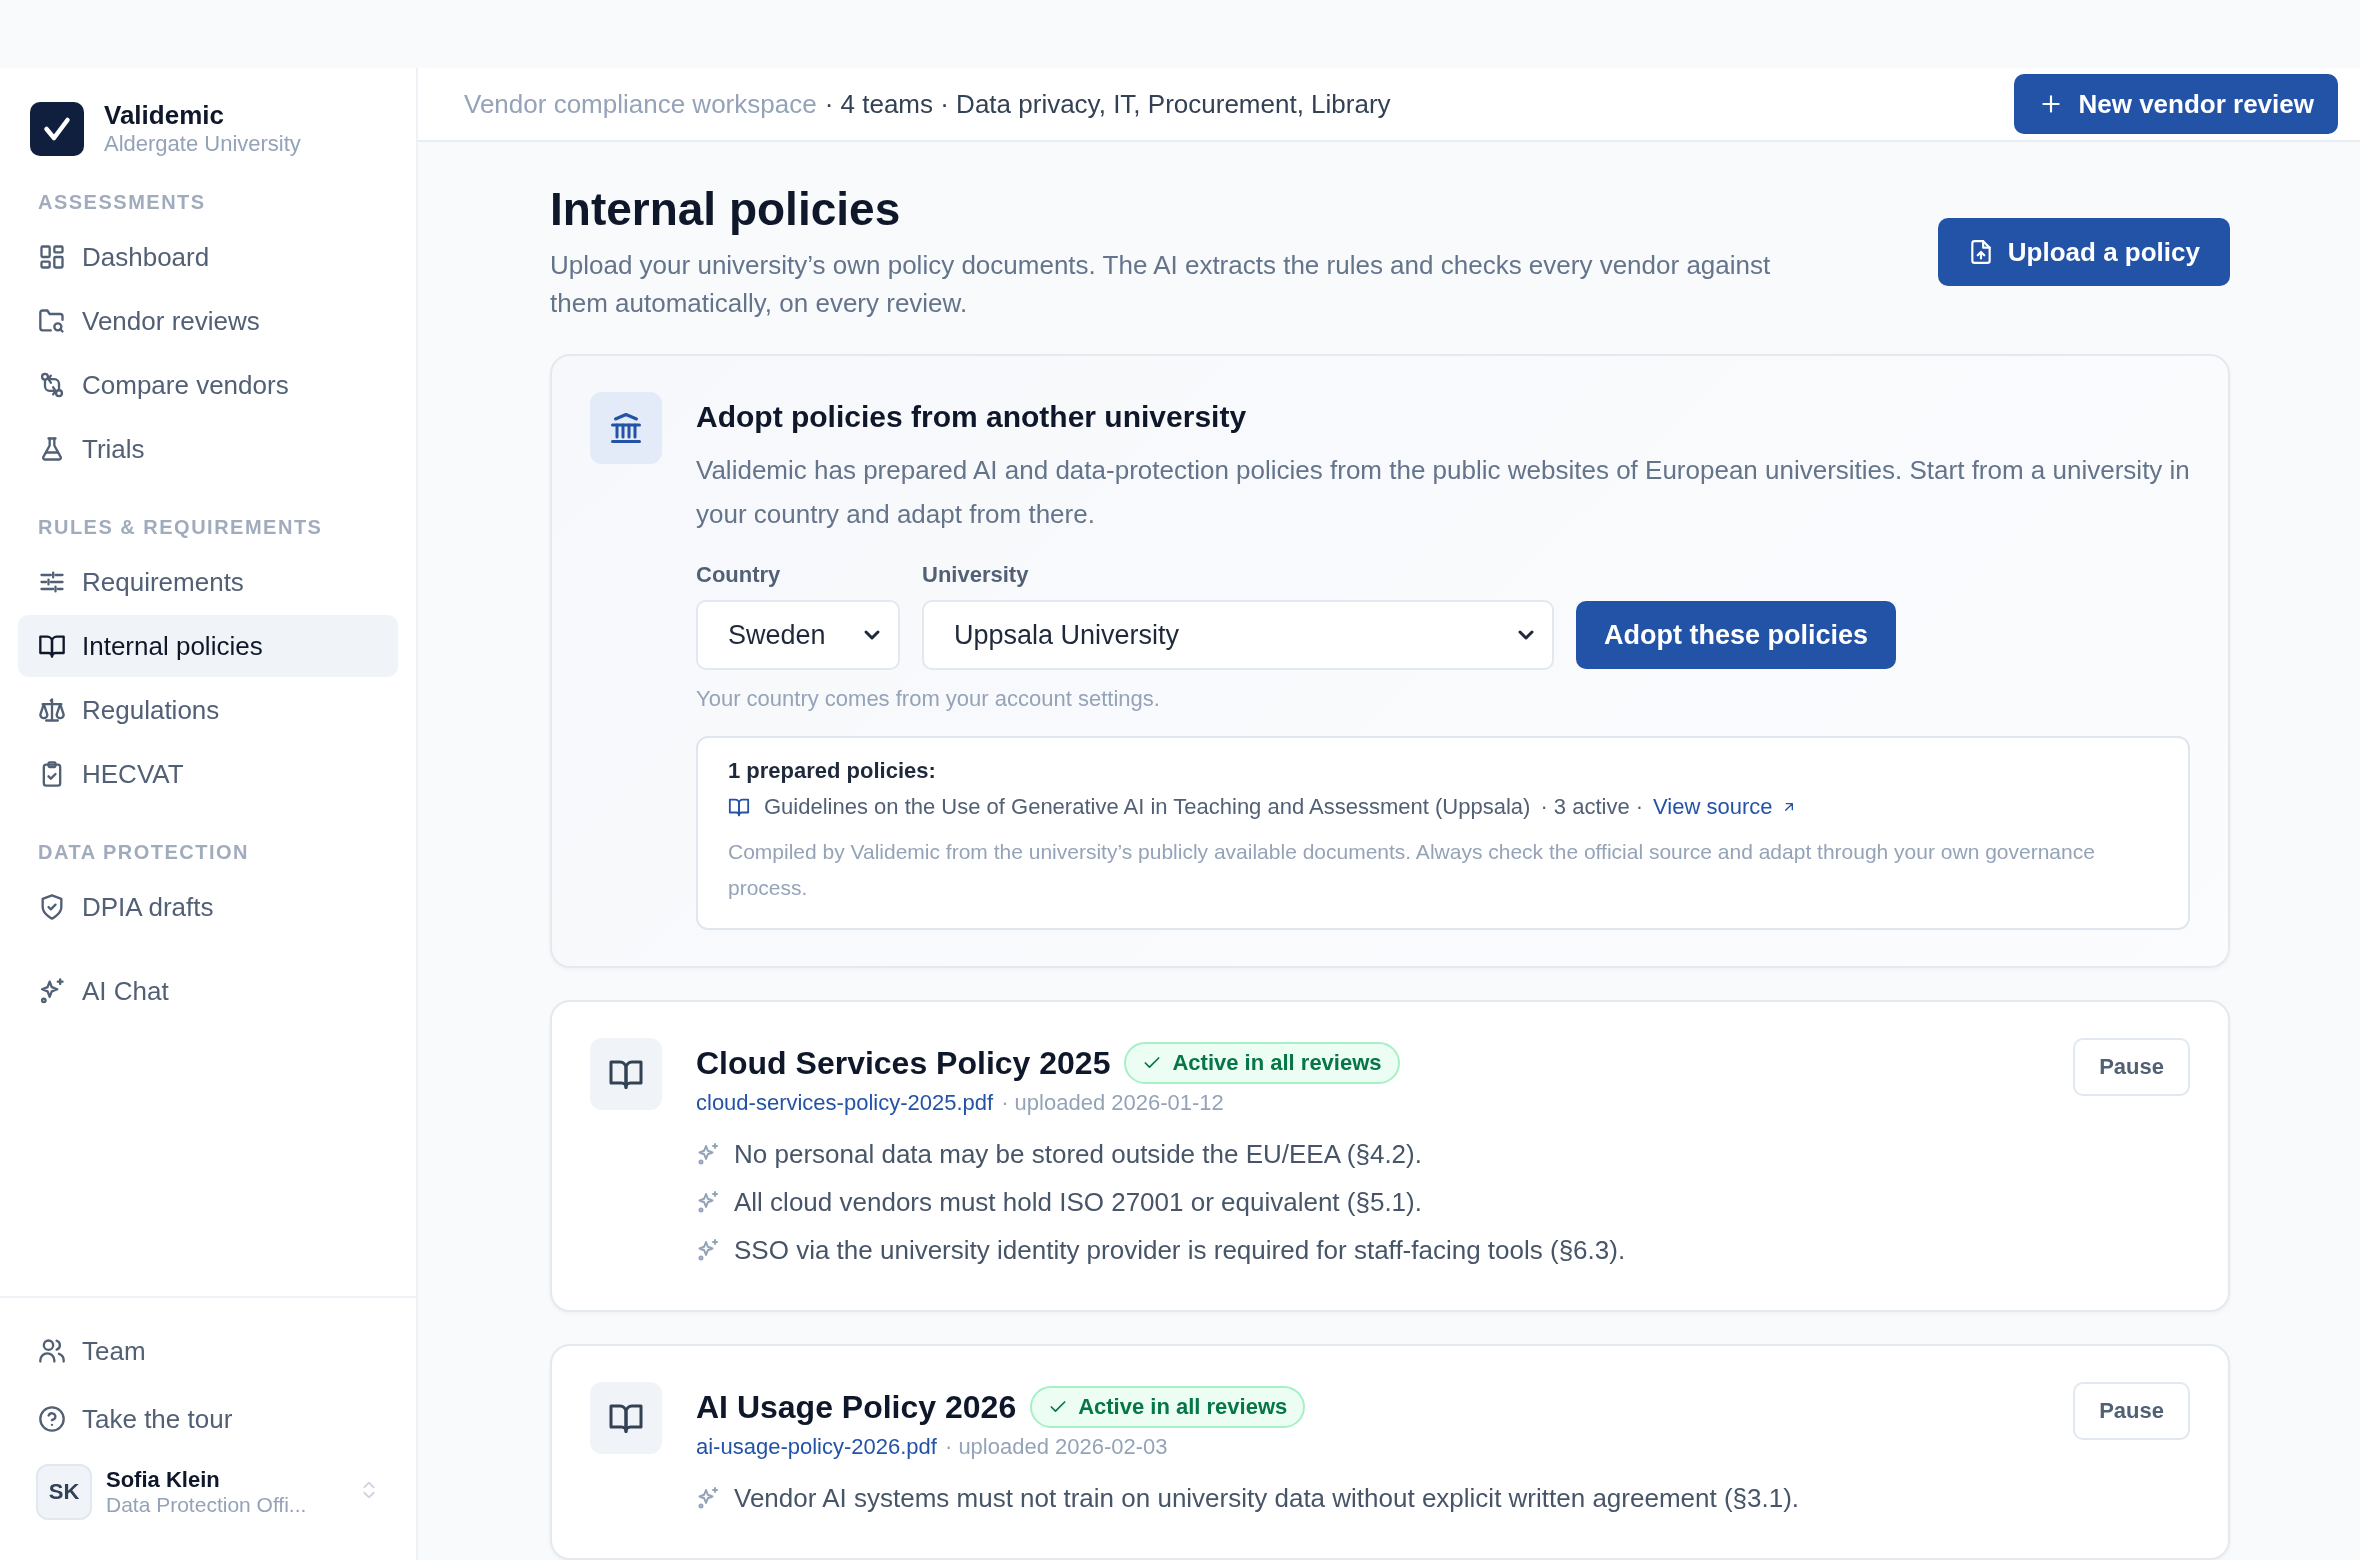 The image size is (2360, 1560). Describe the element at coordinates (1107, 104) in the screenshot. I see `workspace-details: · 4 teams · Data privacy, IT, Procurement, Library` at that location.